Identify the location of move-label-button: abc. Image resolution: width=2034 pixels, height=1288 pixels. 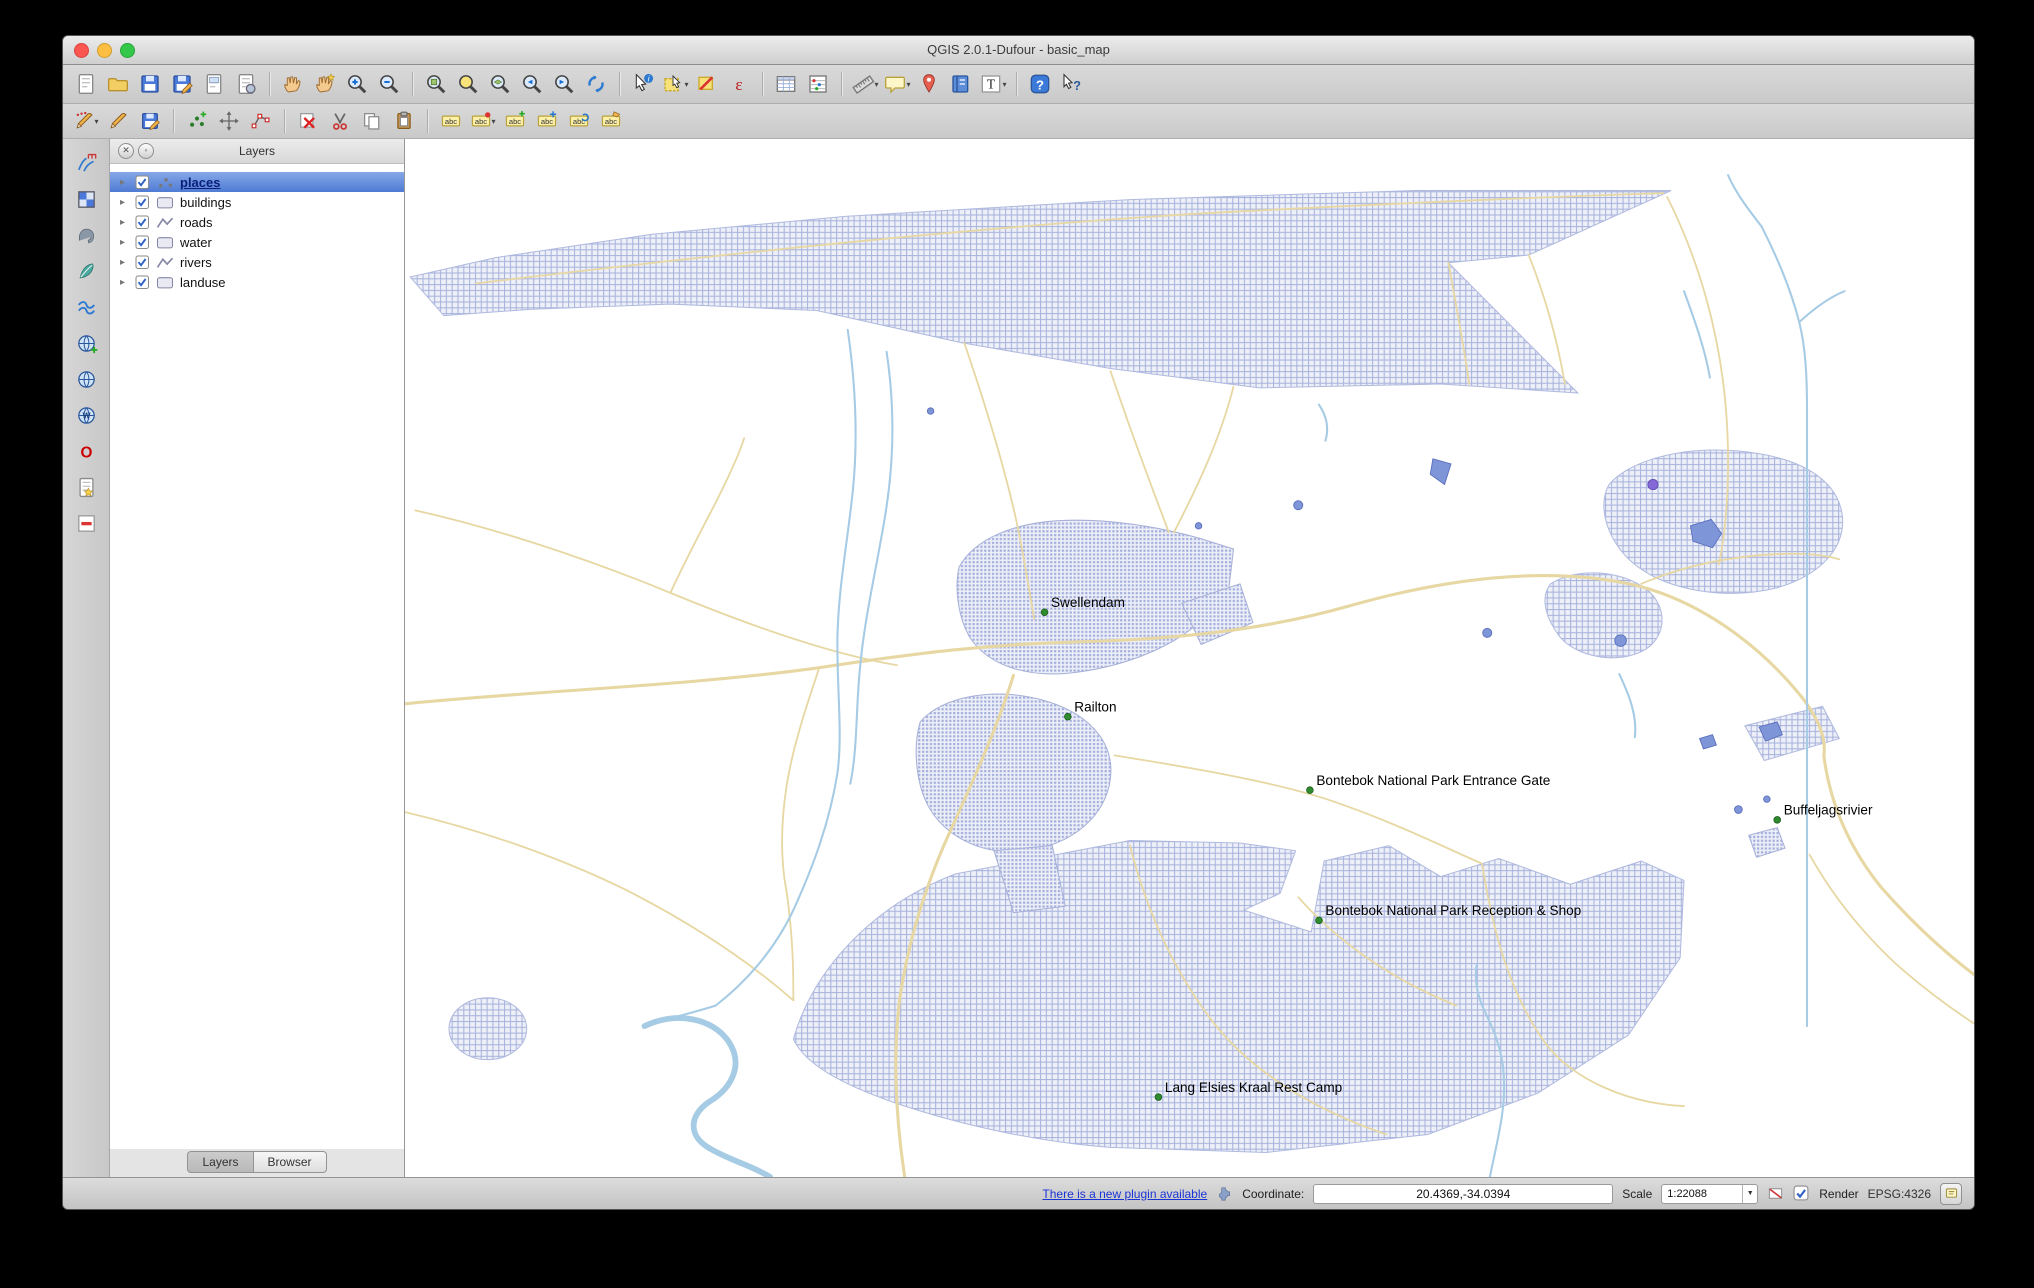
(547, 121).